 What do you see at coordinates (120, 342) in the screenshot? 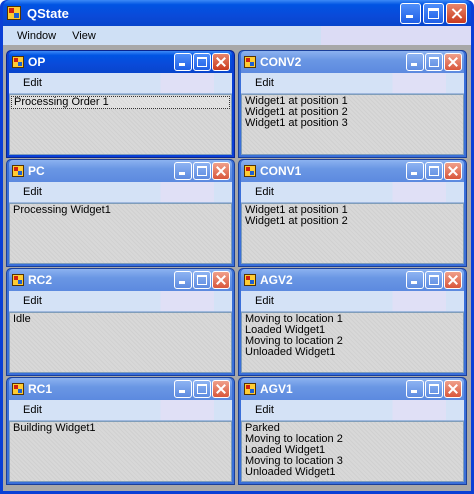
I see `state-list: Idle` at bounding box center [120, 342].